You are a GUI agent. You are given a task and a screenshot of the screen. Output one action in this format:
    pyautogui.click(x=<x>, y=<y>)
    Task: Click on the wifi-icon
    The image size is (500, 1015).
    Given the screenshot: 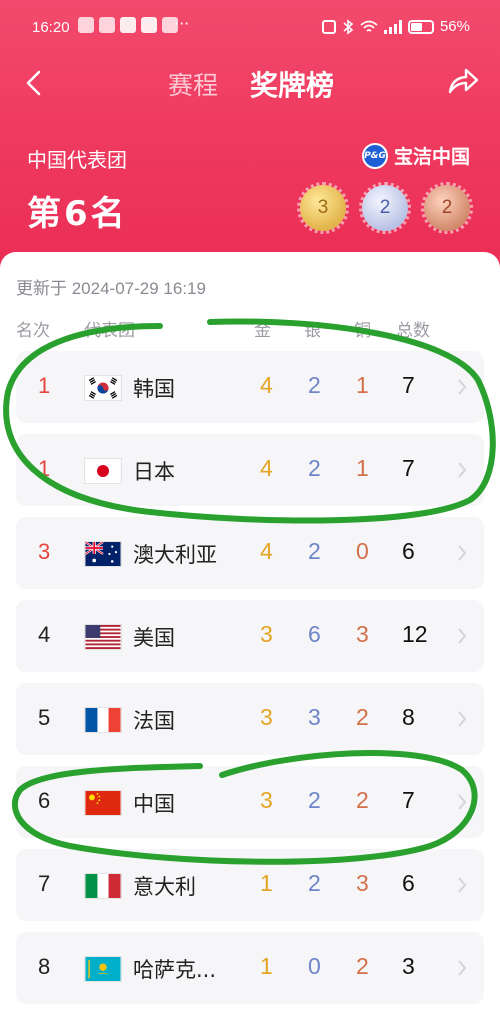 What is the action you would take?
    pyautogui.click(x=369, y=26)
    